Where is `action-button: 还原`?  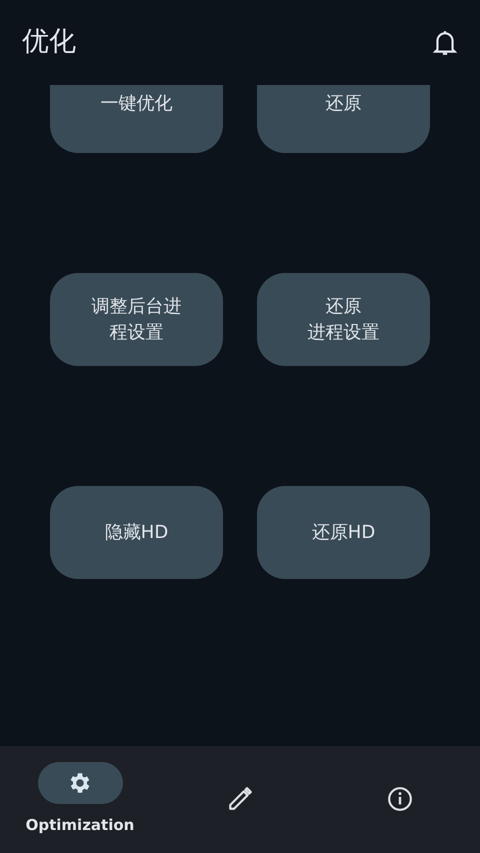 action-button: 还原 is located at coordinates (343, 119).